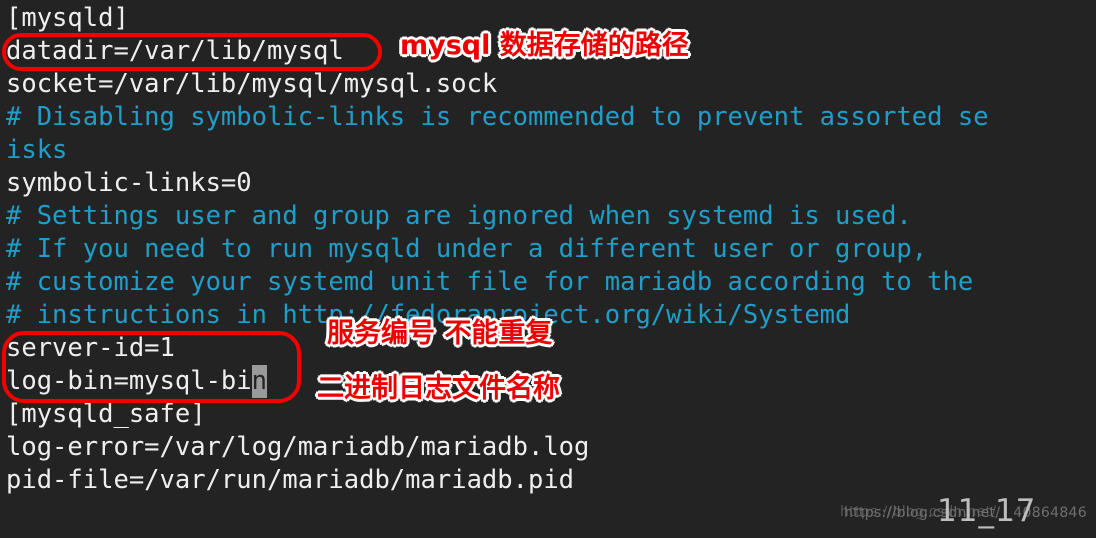 The image size is (1096, 538). Describe the element at coordinates (129, 183) in the screenshot. I see `terminal-line: symbolic-links=0` at that location.